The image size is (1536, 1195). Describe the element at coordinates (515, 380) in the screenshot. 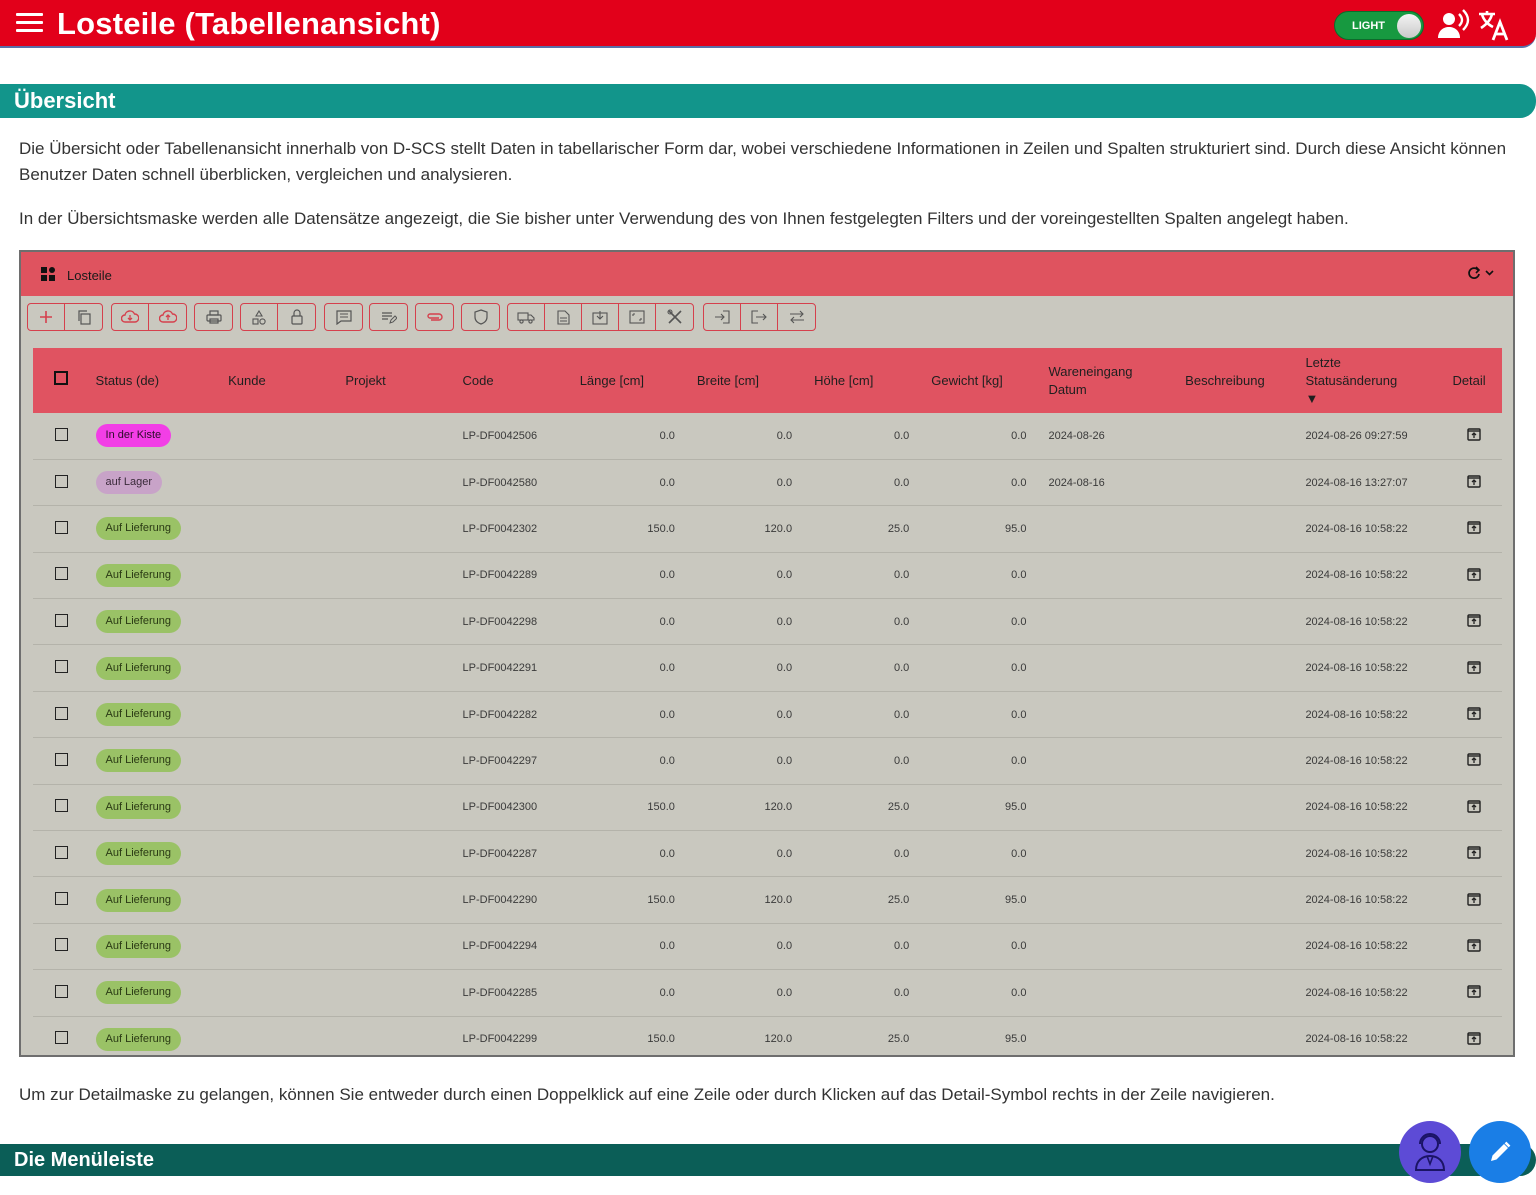

I see `column-header-code: Code` at that location.